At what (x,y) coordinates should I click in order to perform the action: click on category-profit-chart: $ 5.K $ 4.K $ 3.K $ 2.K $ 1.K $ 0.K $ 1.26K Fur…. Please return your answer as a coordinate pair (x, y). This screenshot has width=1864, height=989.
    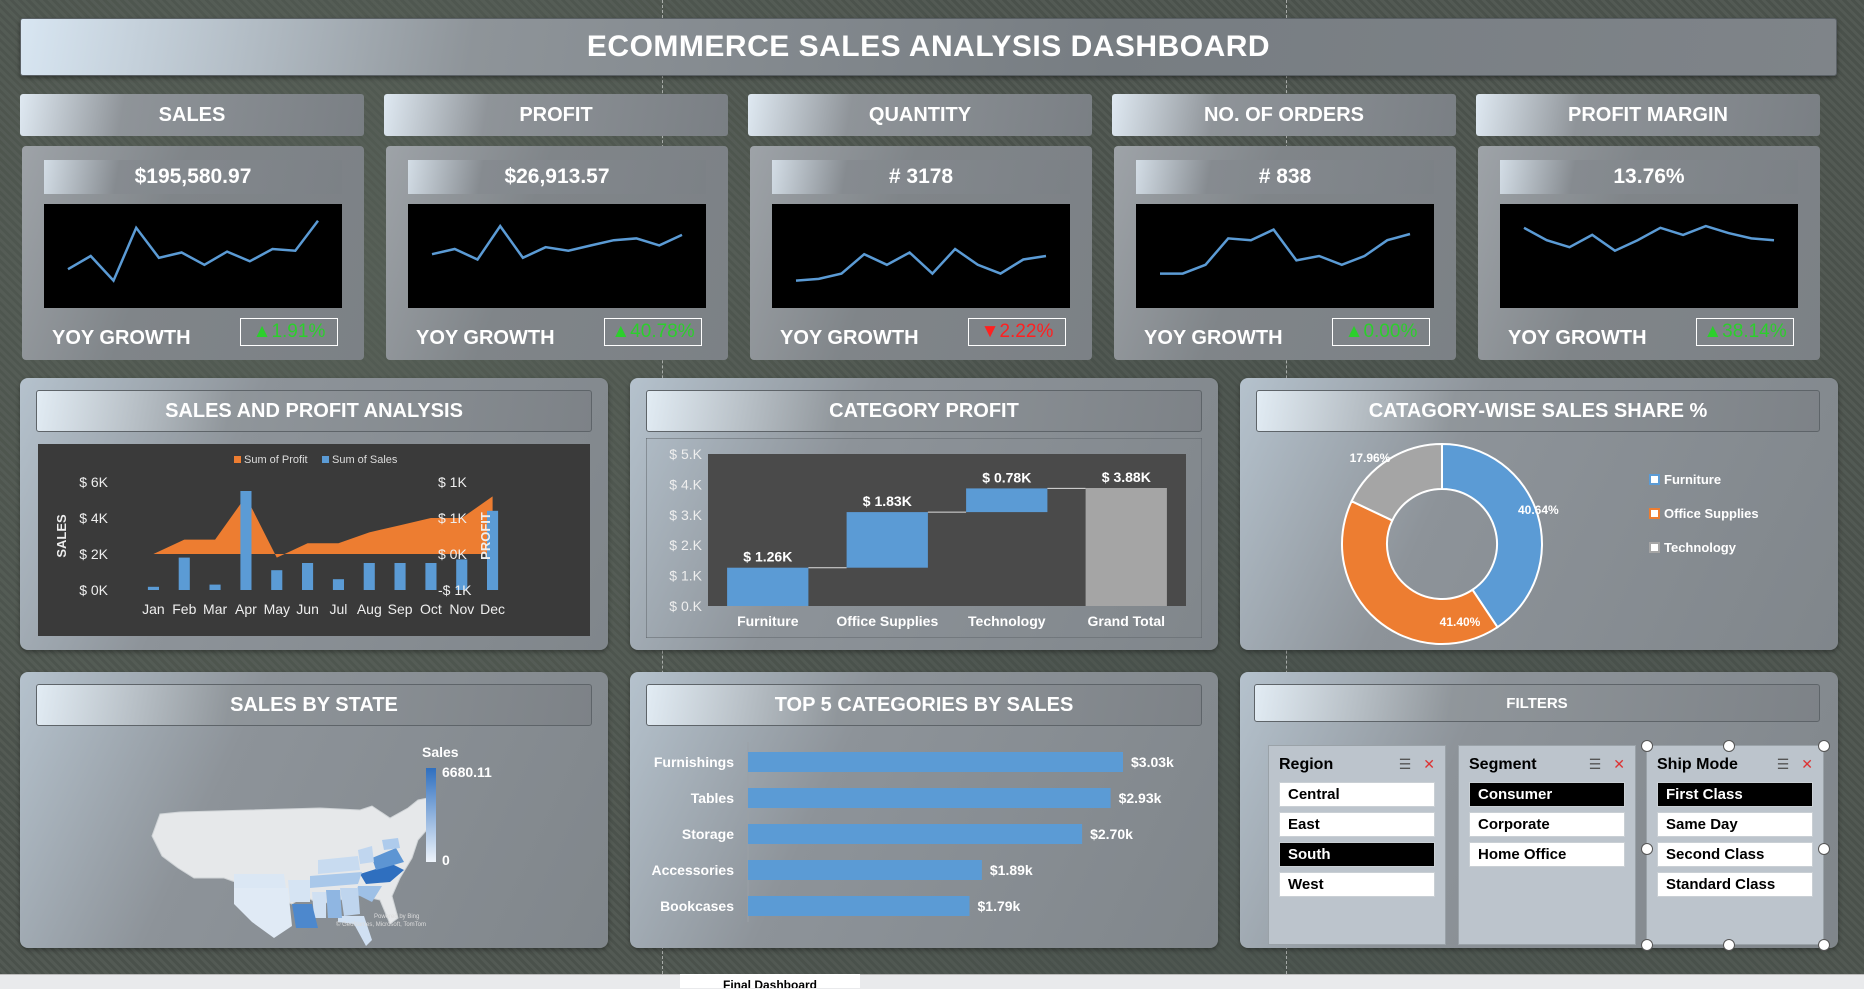
    Looking at the image, I should click on (924, 538).